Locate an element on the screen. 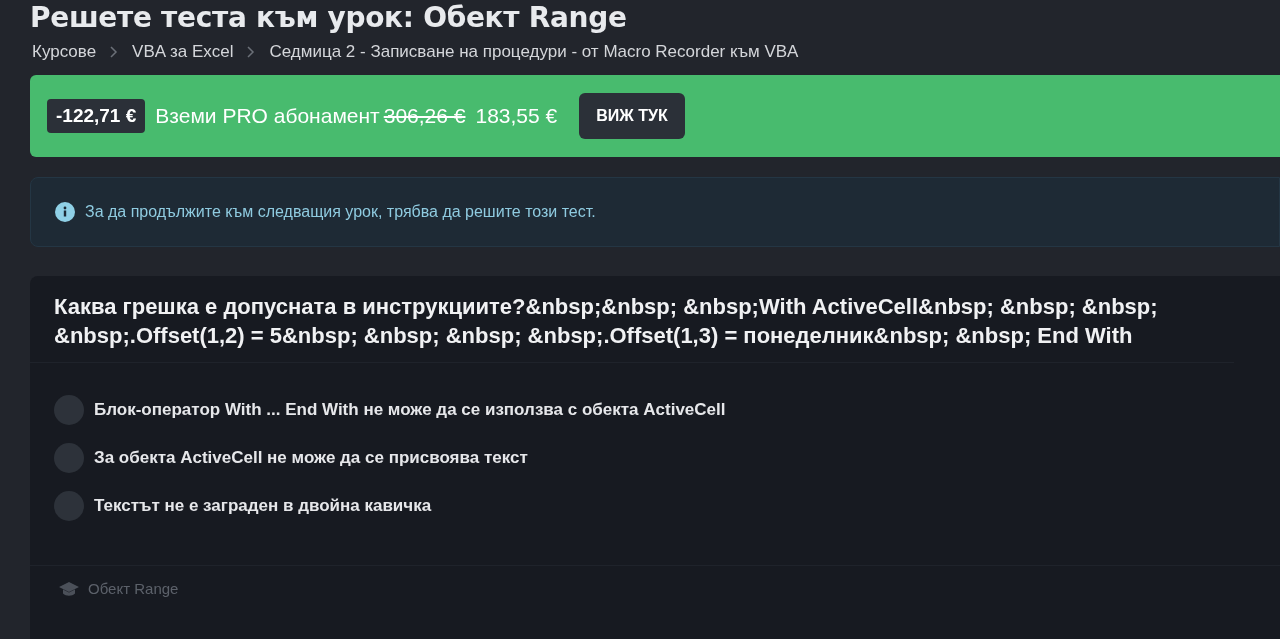 This screenshot has height=639, width=1280. notice-text: За да продължите към следващия урок, трябва да решите този тест. is located at coordinates (340, 212).